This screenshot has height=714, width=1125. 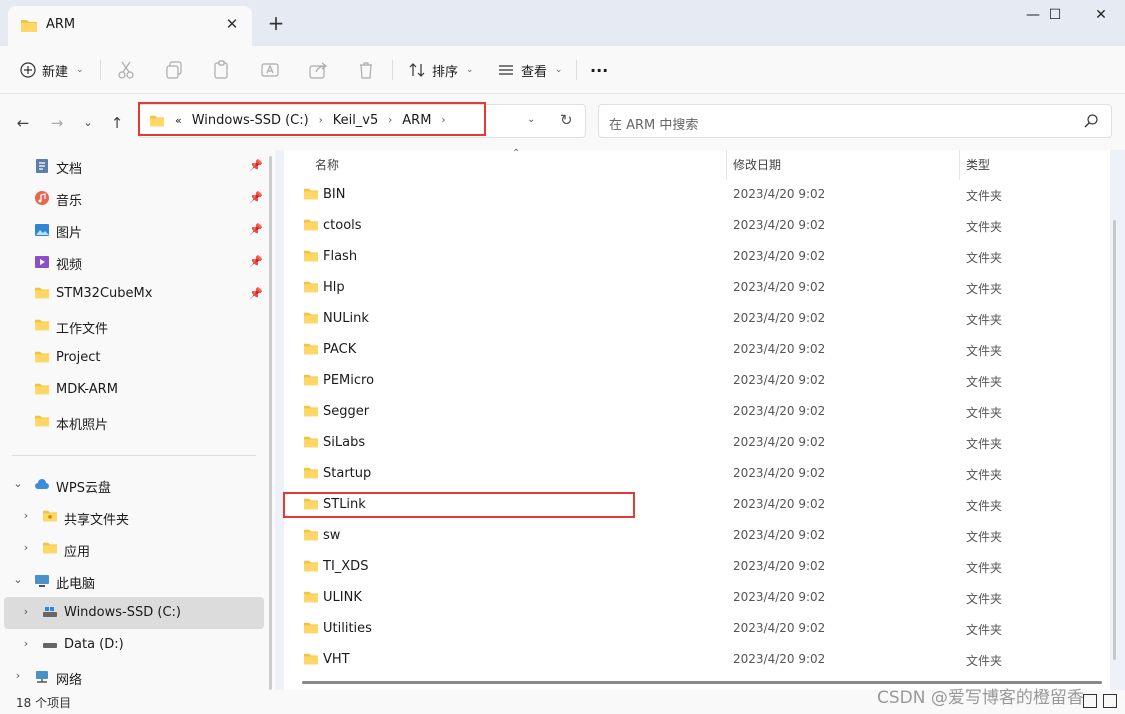 I want to click on table-row: STLink 2023/4/20 9:02 文件夹, so click(x=697, y=504).